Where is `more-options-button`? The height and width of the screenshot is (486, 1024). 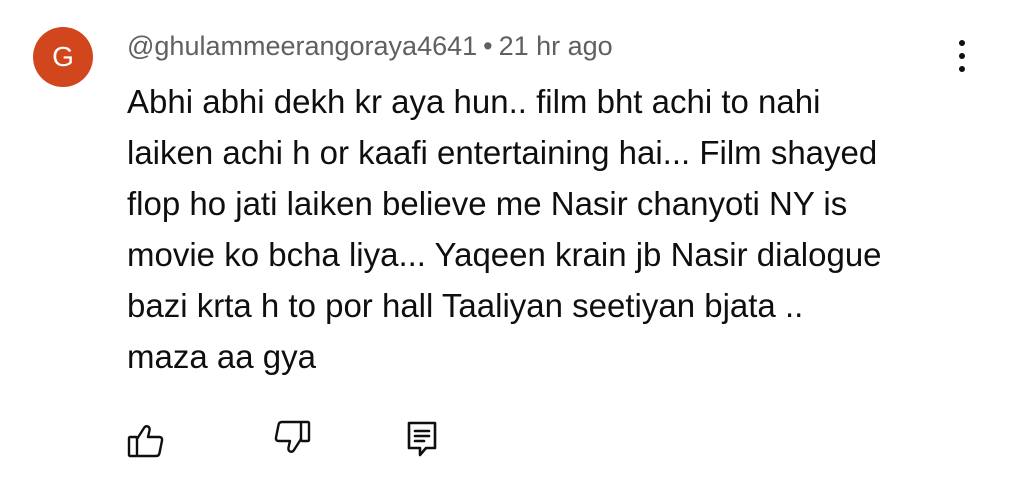
more-options-button is located at coordinates (962, 56).